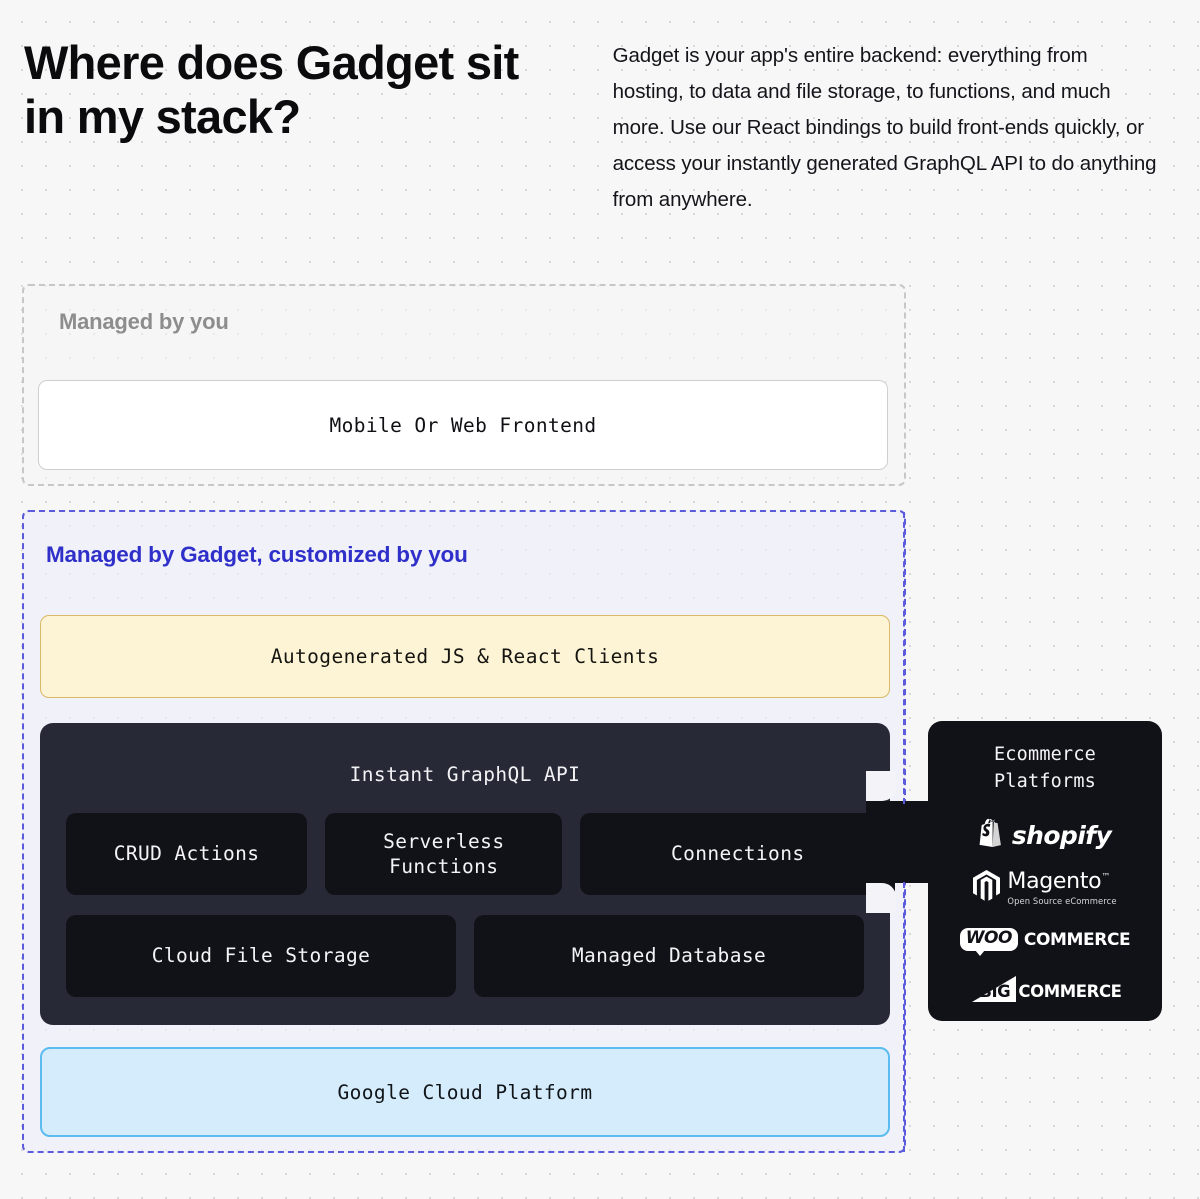  I want to click on logo-row-woocommerce: WOO COMMERCE, so click(1045, 940).